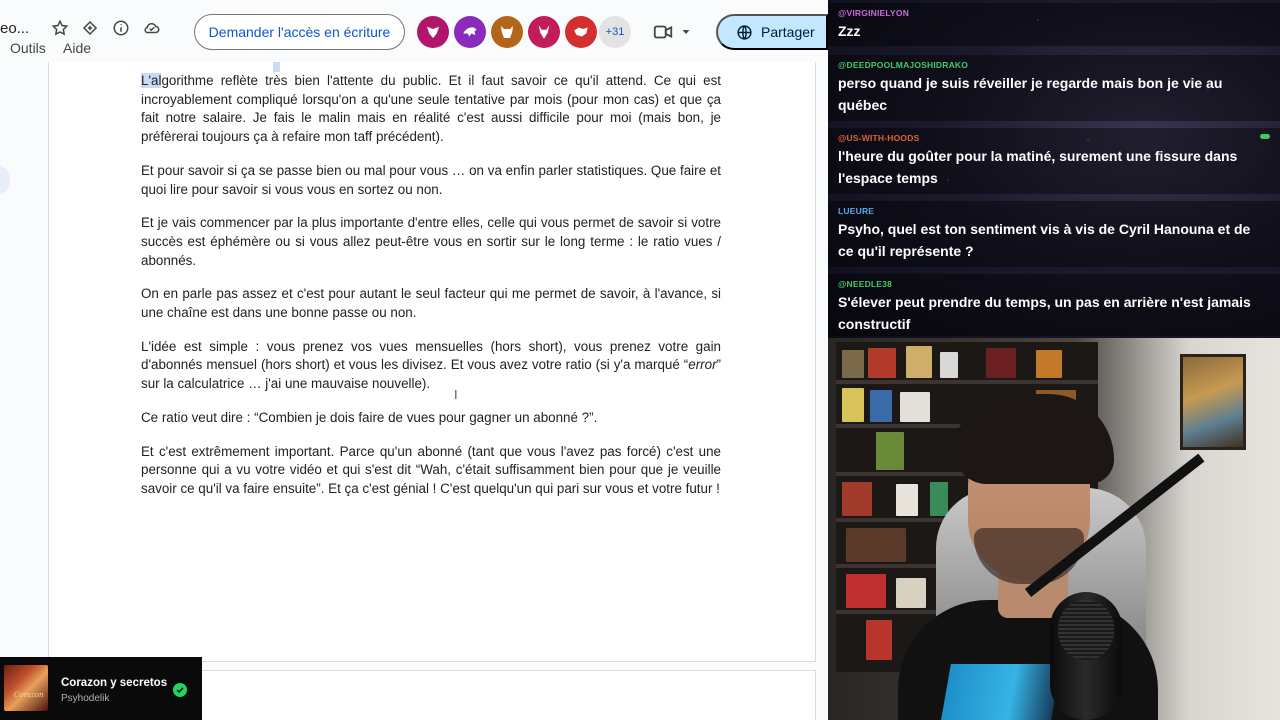  Describe the element at coordinates (663, 32) in the screenshot. I see `video-camera-icon` at that location.